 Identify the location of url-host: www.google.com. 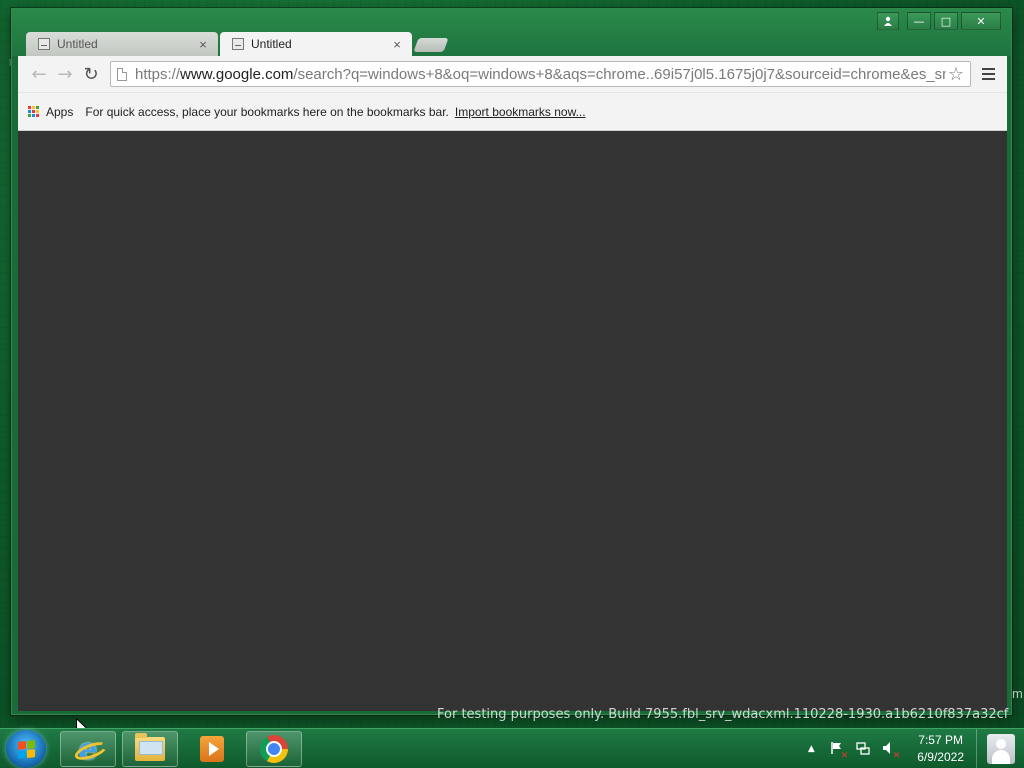
(237, 74).